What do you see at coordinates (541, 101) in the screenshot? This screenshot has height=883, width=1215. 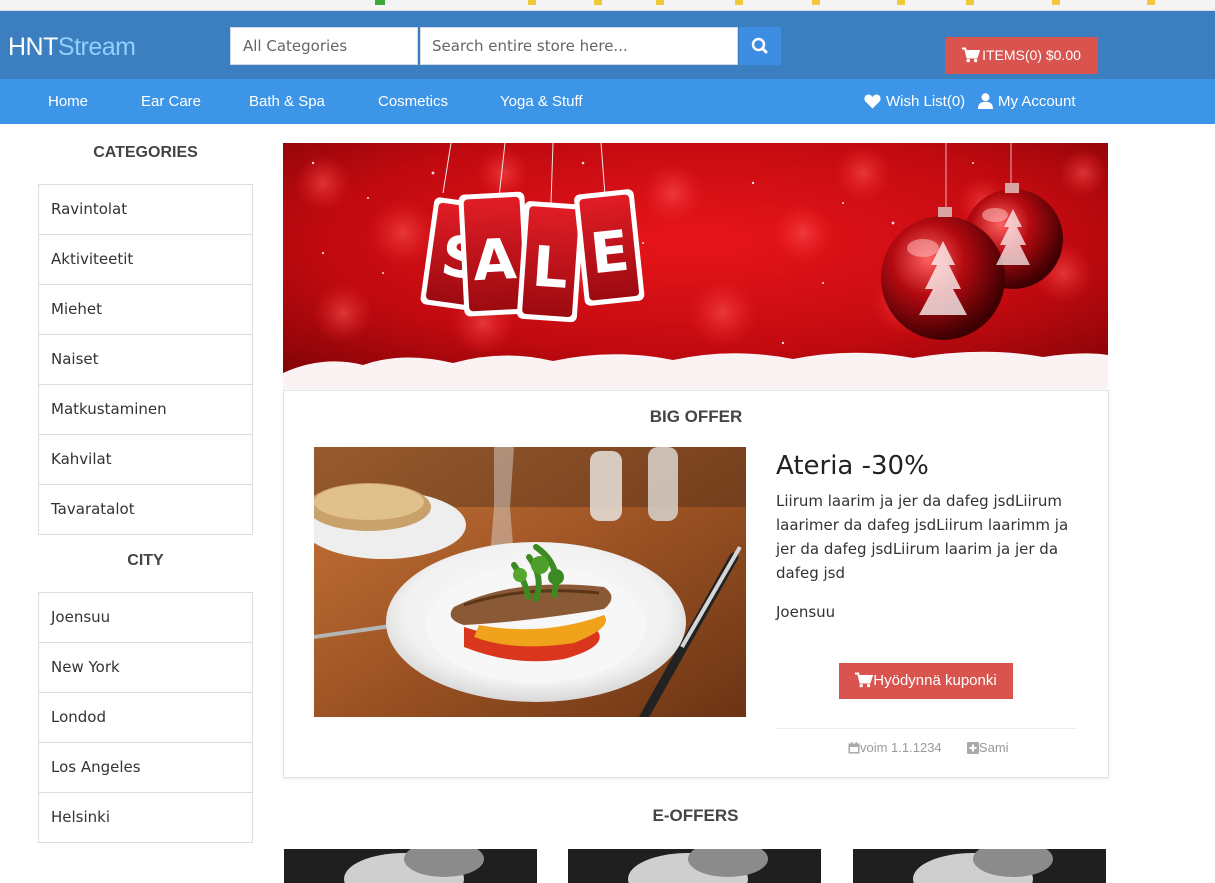 I see `nav-yoga-stuff: Yoga & Stuff` at bounding box center [541, 101].